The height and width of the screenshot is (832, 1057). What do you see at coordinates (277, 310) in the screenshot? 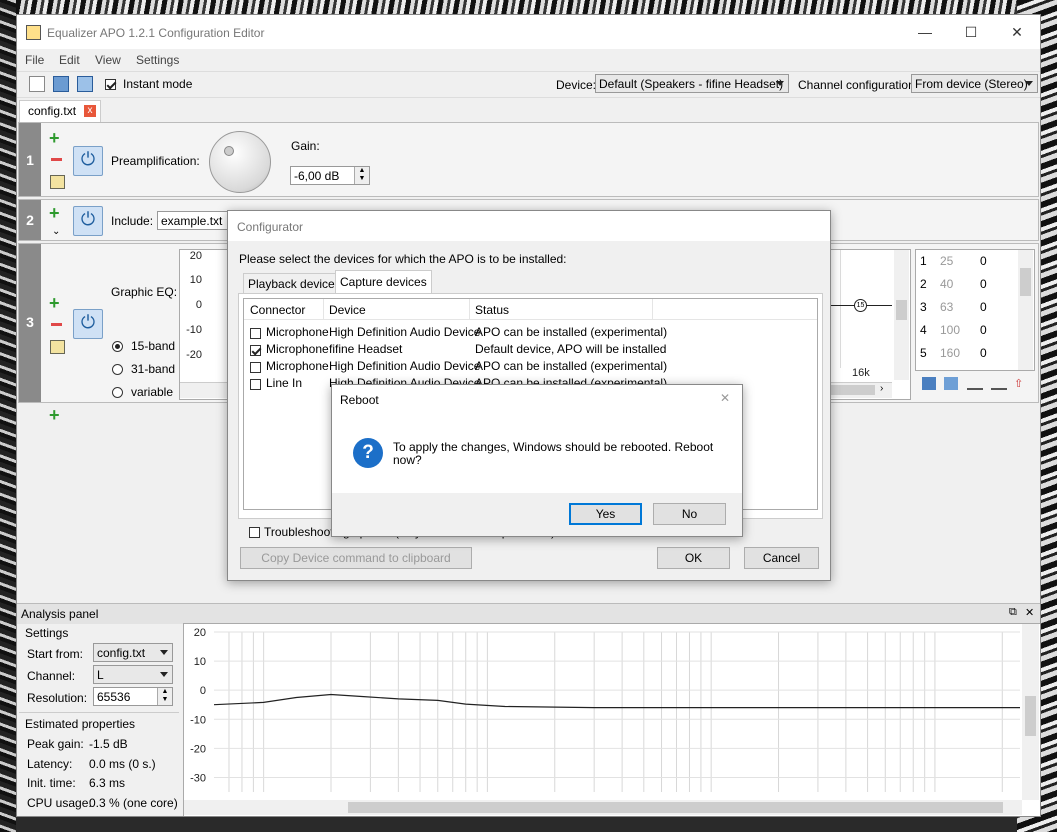
I see `column-connector: Connector` at bounding box center [277, 310].